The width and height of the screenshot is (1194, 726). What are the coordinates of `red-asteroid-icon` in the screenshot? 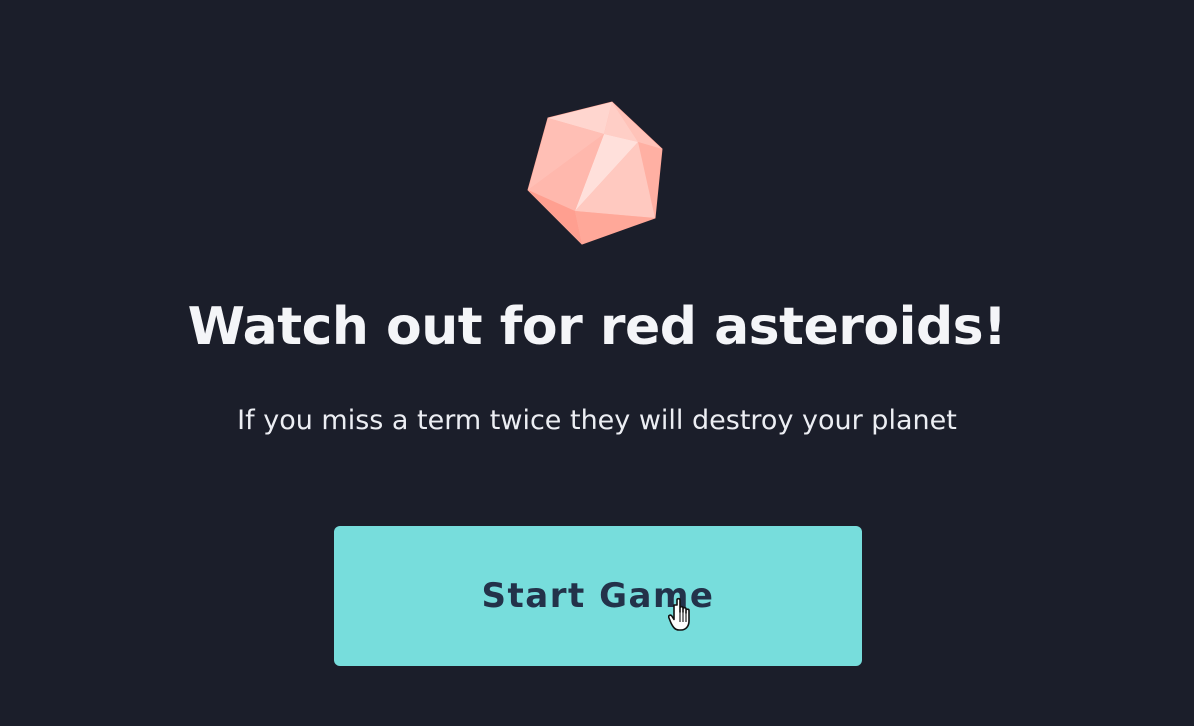 It's located at (595, 173).